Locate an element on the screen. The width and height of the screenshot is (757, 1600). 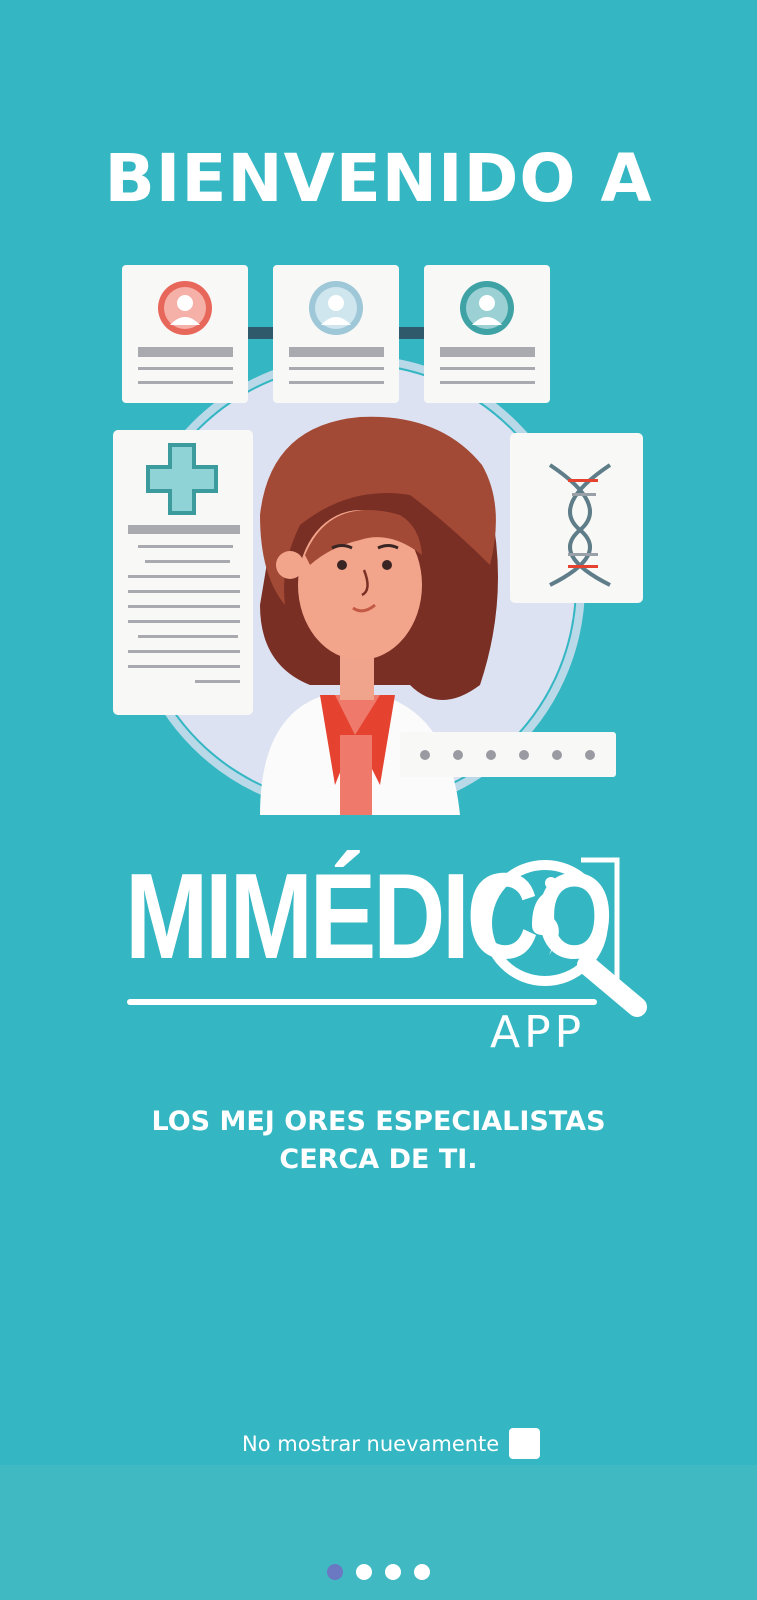
page-indicator is located at coordinates (378, 1572).